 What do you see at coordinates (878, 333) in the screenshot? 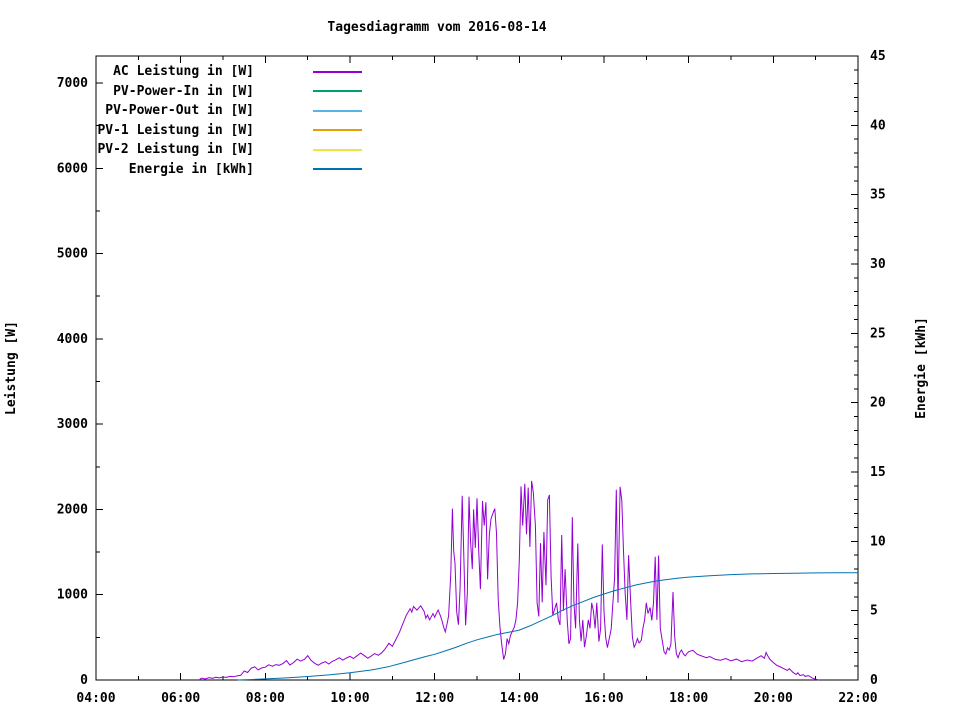
I see `y-right-tick-label: 25` at bounding box center [878, 333].